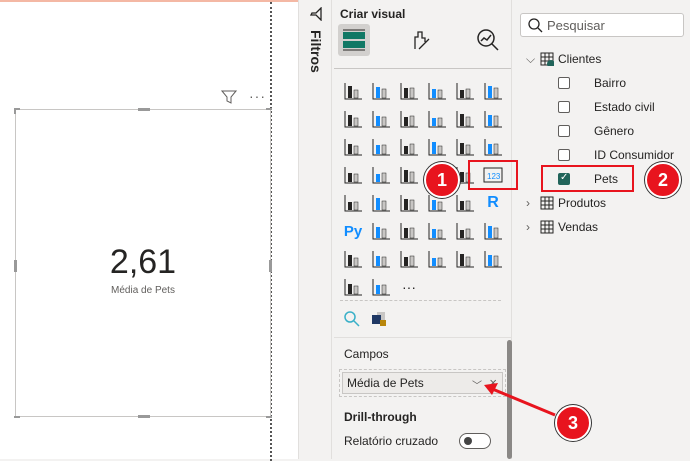 This screenshot has width=690, height=461. I want to click on annotation-badge: 3, so click(573, 423).